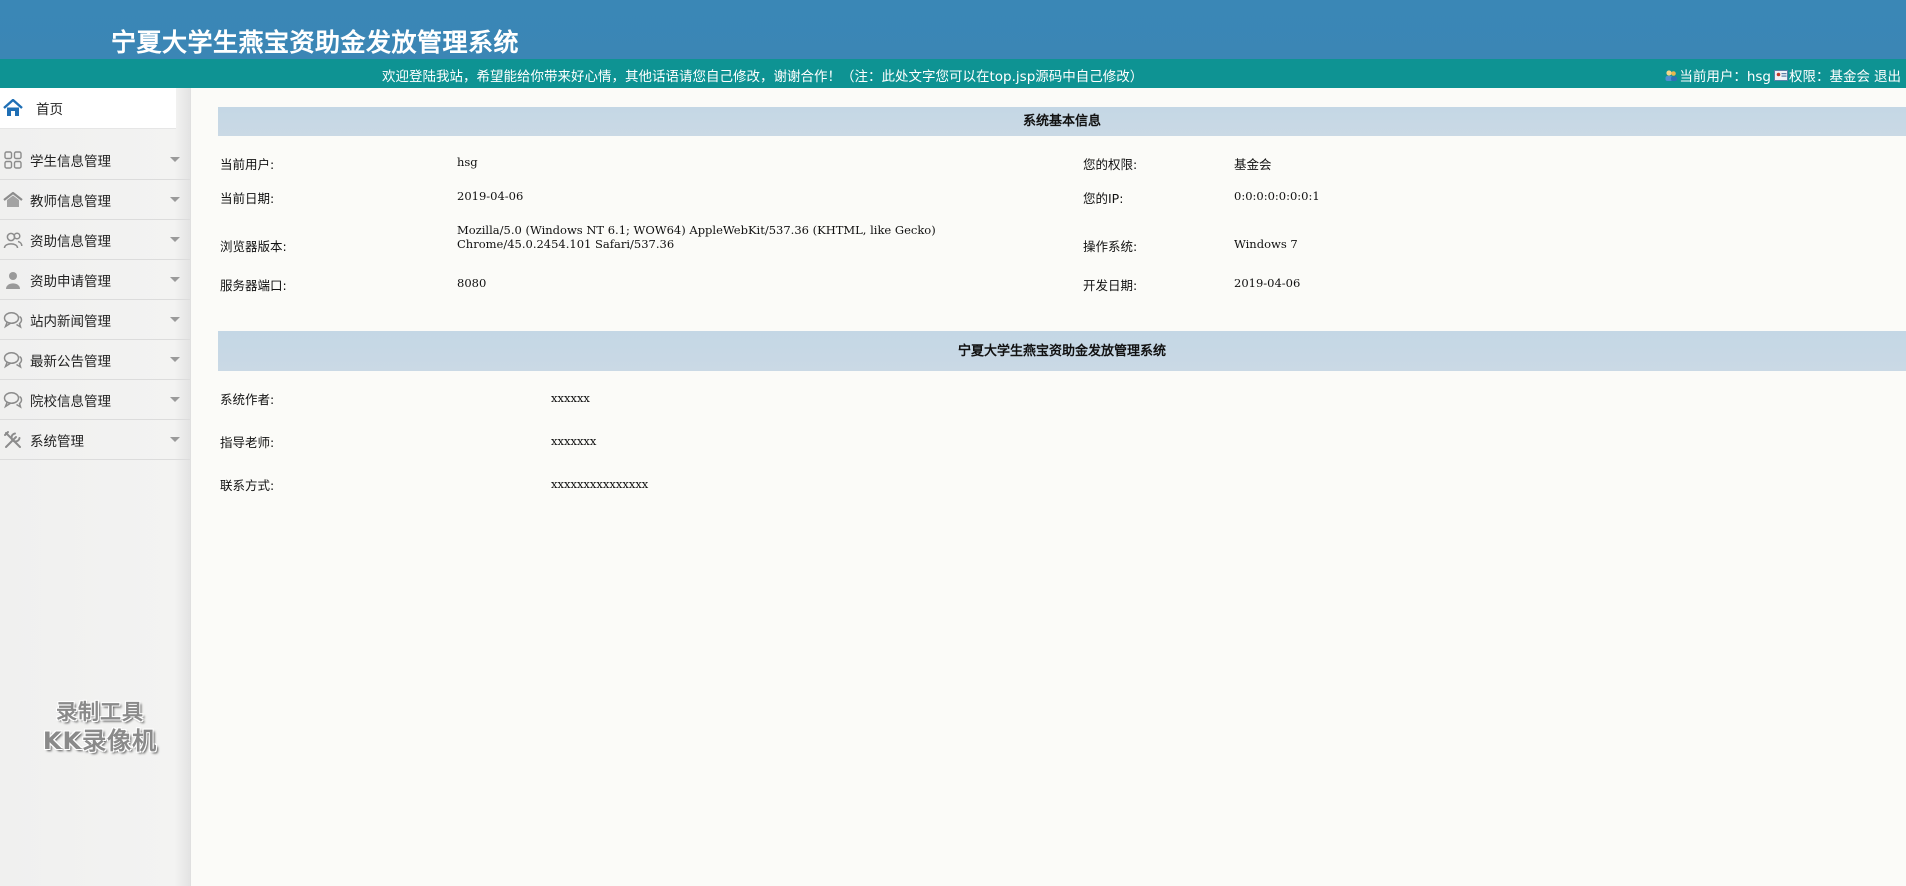 Image resolution: width=1906 pixels, height=886 pixels. I want to click on os-label: 操作系统:, so click(1110, 246).